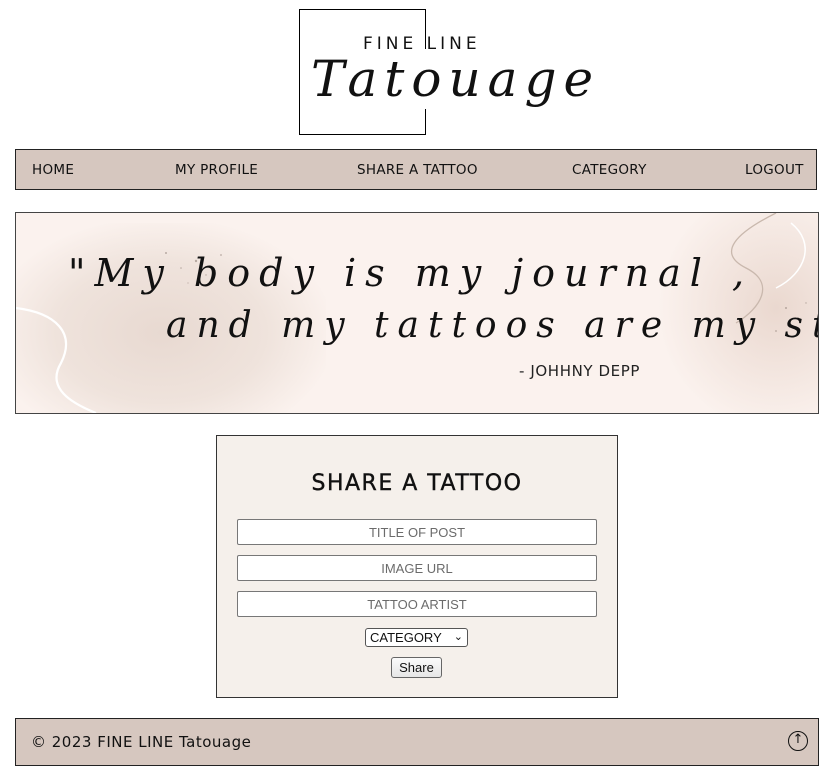 Image resolution: width=833 pixels, height=778 pixels. I want to click on site-logo: FINE LINE Tatouage, so click(452, 72).